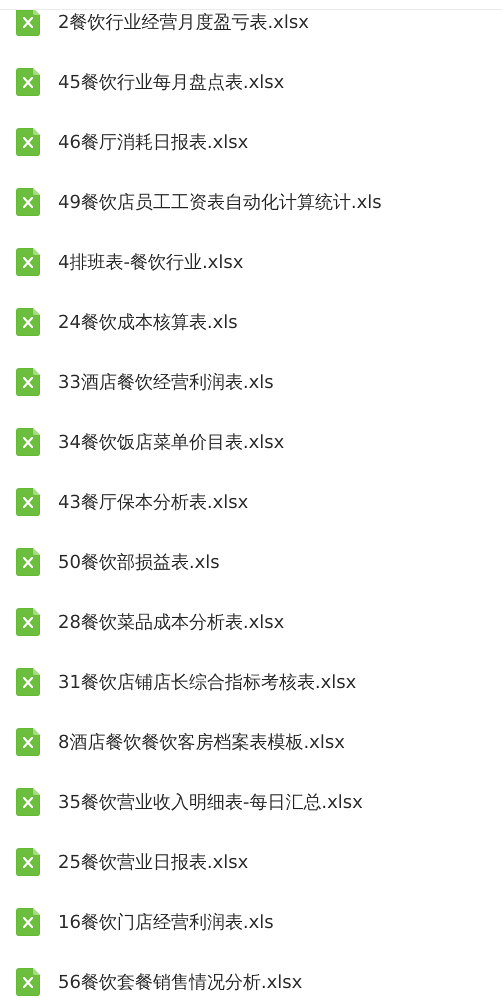  Describe the element at coordinates (171, 82) in the screenshot. I see `file-name: 45餐饮行业每月盘点表.xlsx` at that location.